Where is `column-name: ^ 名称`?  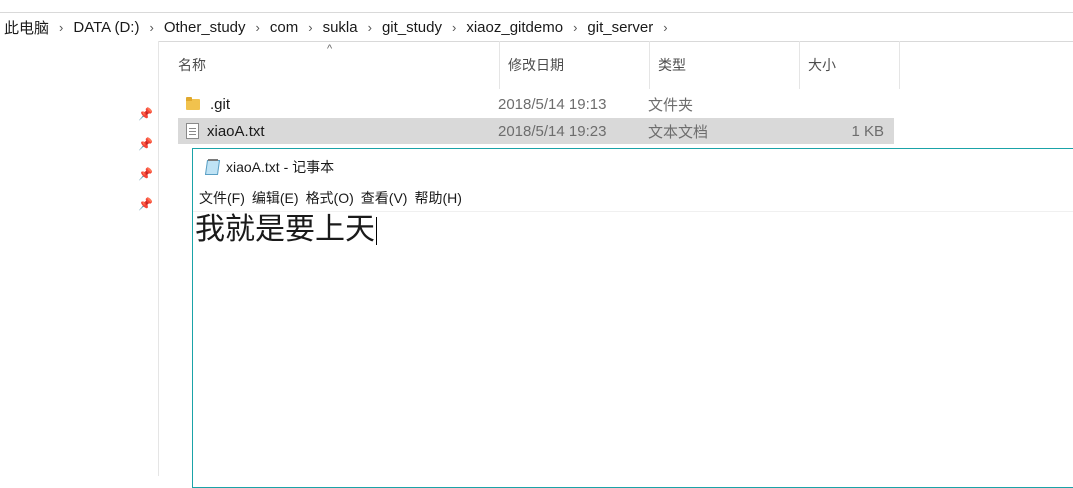 column-name: ^ 名称 is located at coordinates (335, 65).